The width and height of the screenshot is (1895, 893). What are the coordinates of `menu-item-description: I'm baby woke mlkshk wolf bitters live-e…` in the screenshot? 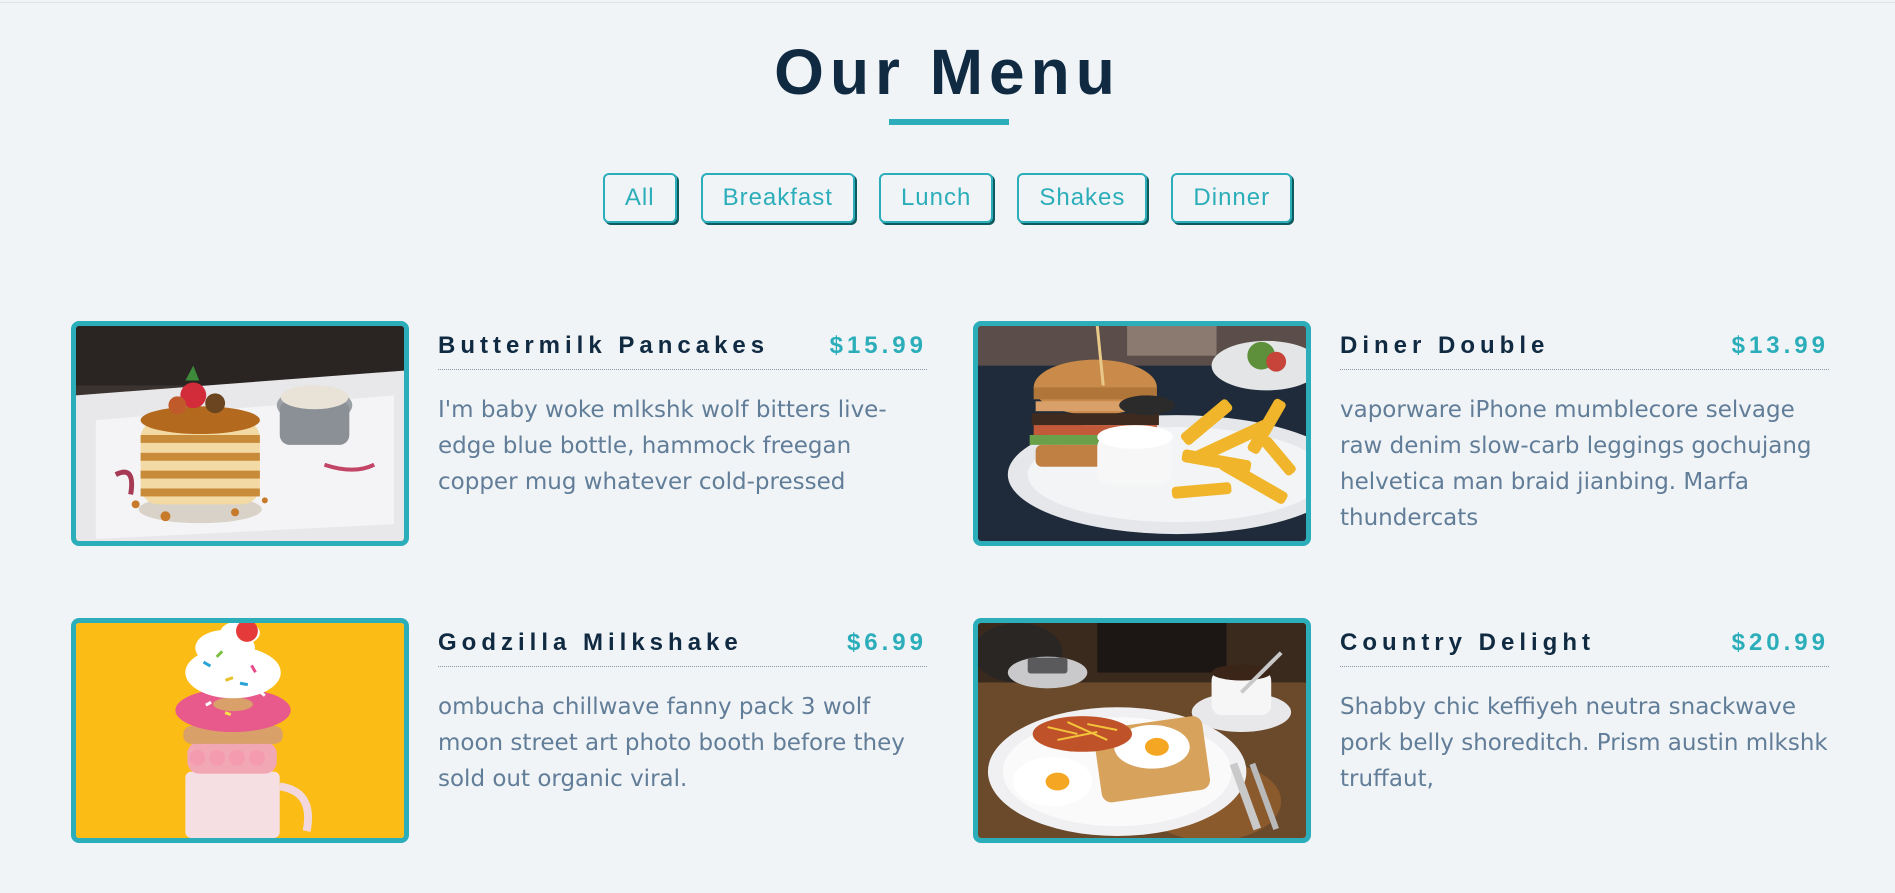 It's located at (662, 446).